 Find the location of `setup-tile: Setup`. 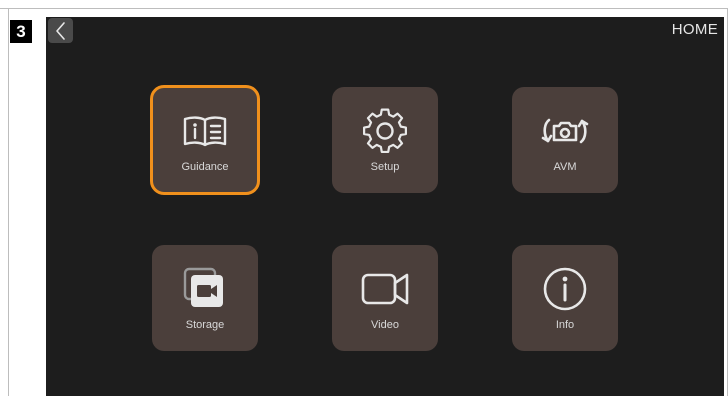

setup-tile: Setup is located at coordinates (385, 140).